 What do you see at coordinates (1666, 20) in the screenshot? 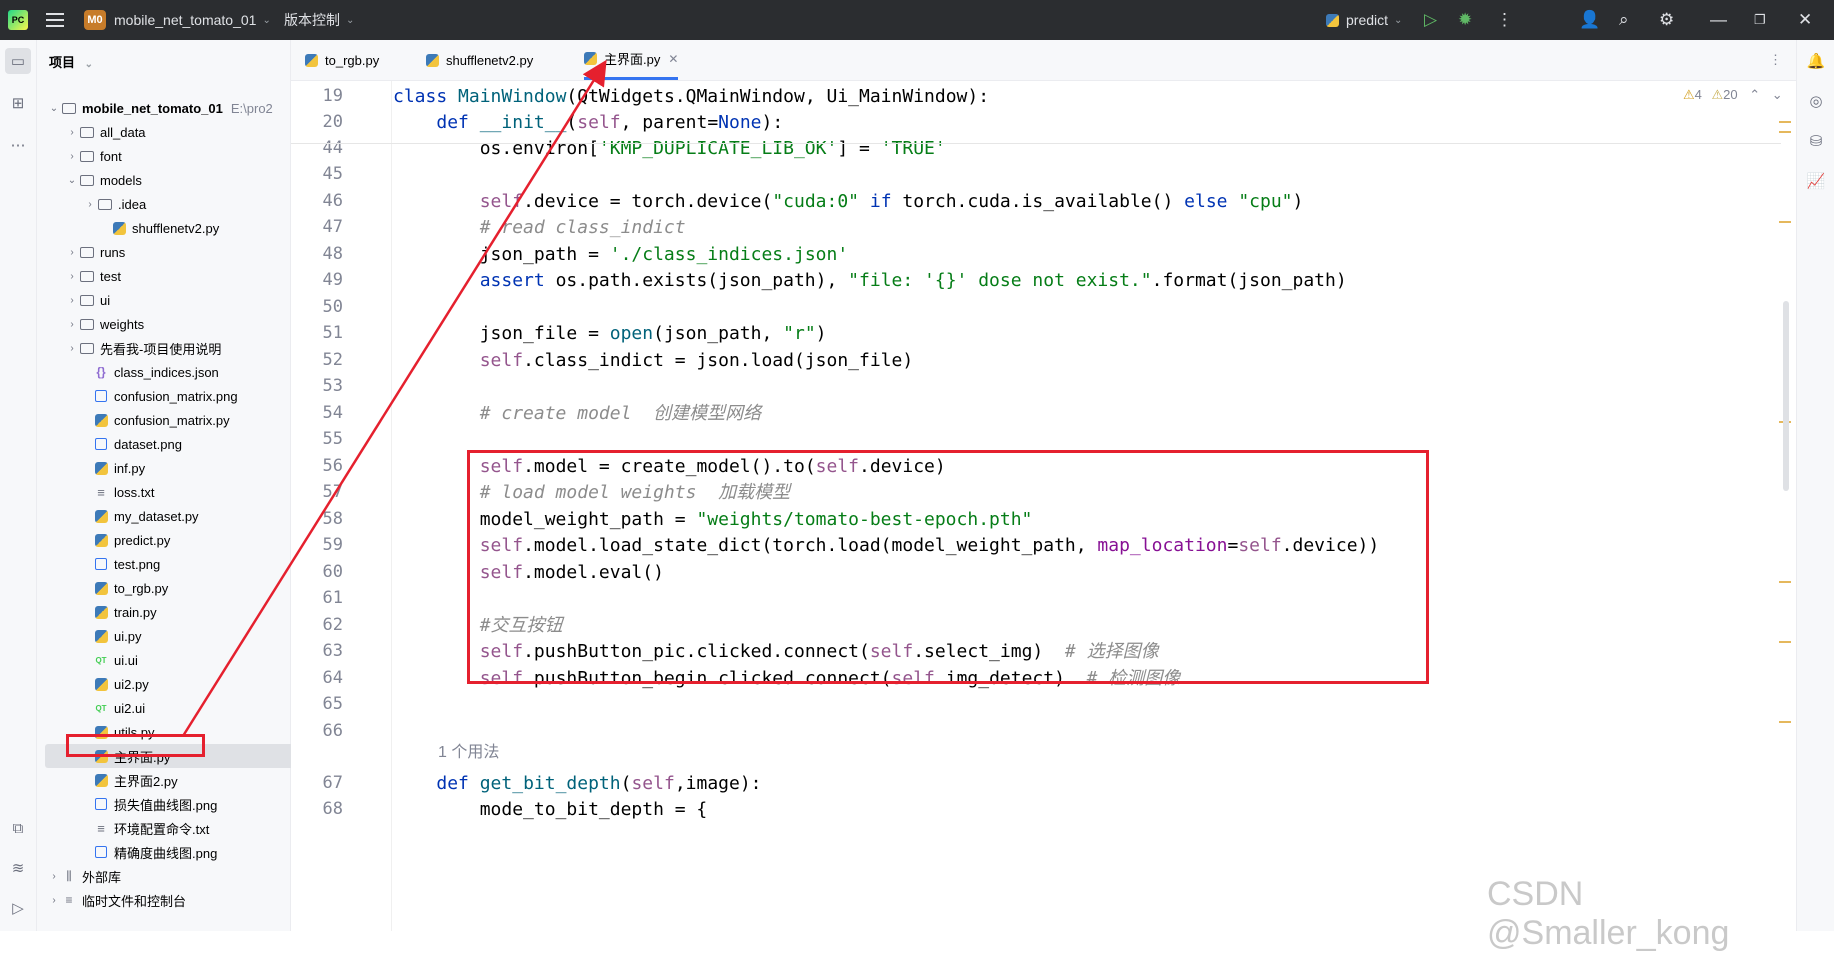
I see `settings-icon: ⚙` at bounding box center [1666, 20].